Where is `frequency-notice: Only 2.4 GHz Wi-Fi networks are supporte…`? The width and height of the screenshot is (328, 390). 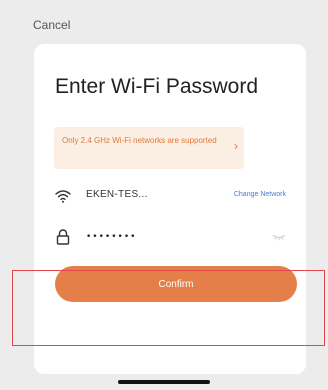 frequency-notice: Only 2.4 GHz Wi-Fi networks are supporte… is located at coordinates (149, 148).